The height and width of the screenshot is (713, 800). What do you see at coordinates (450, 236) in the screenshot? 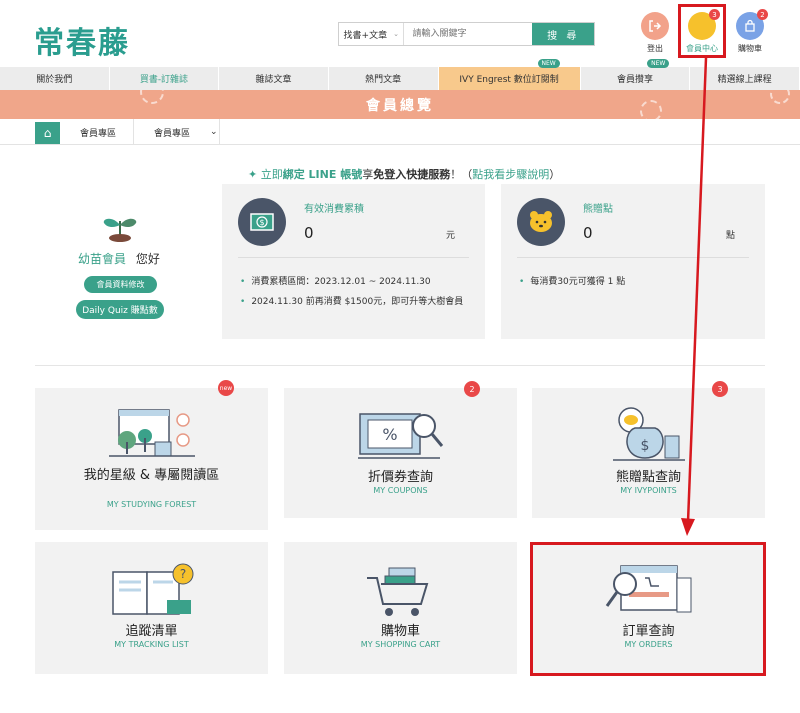
I see `spend-unit: 元` at bounding box center [450, 236].